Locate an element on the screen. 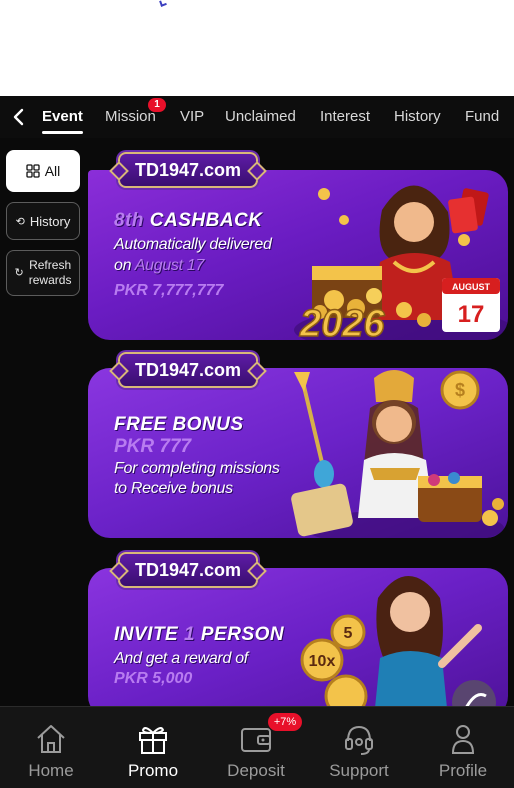  tab-fund: Fund is located at coordinates (482, 116).